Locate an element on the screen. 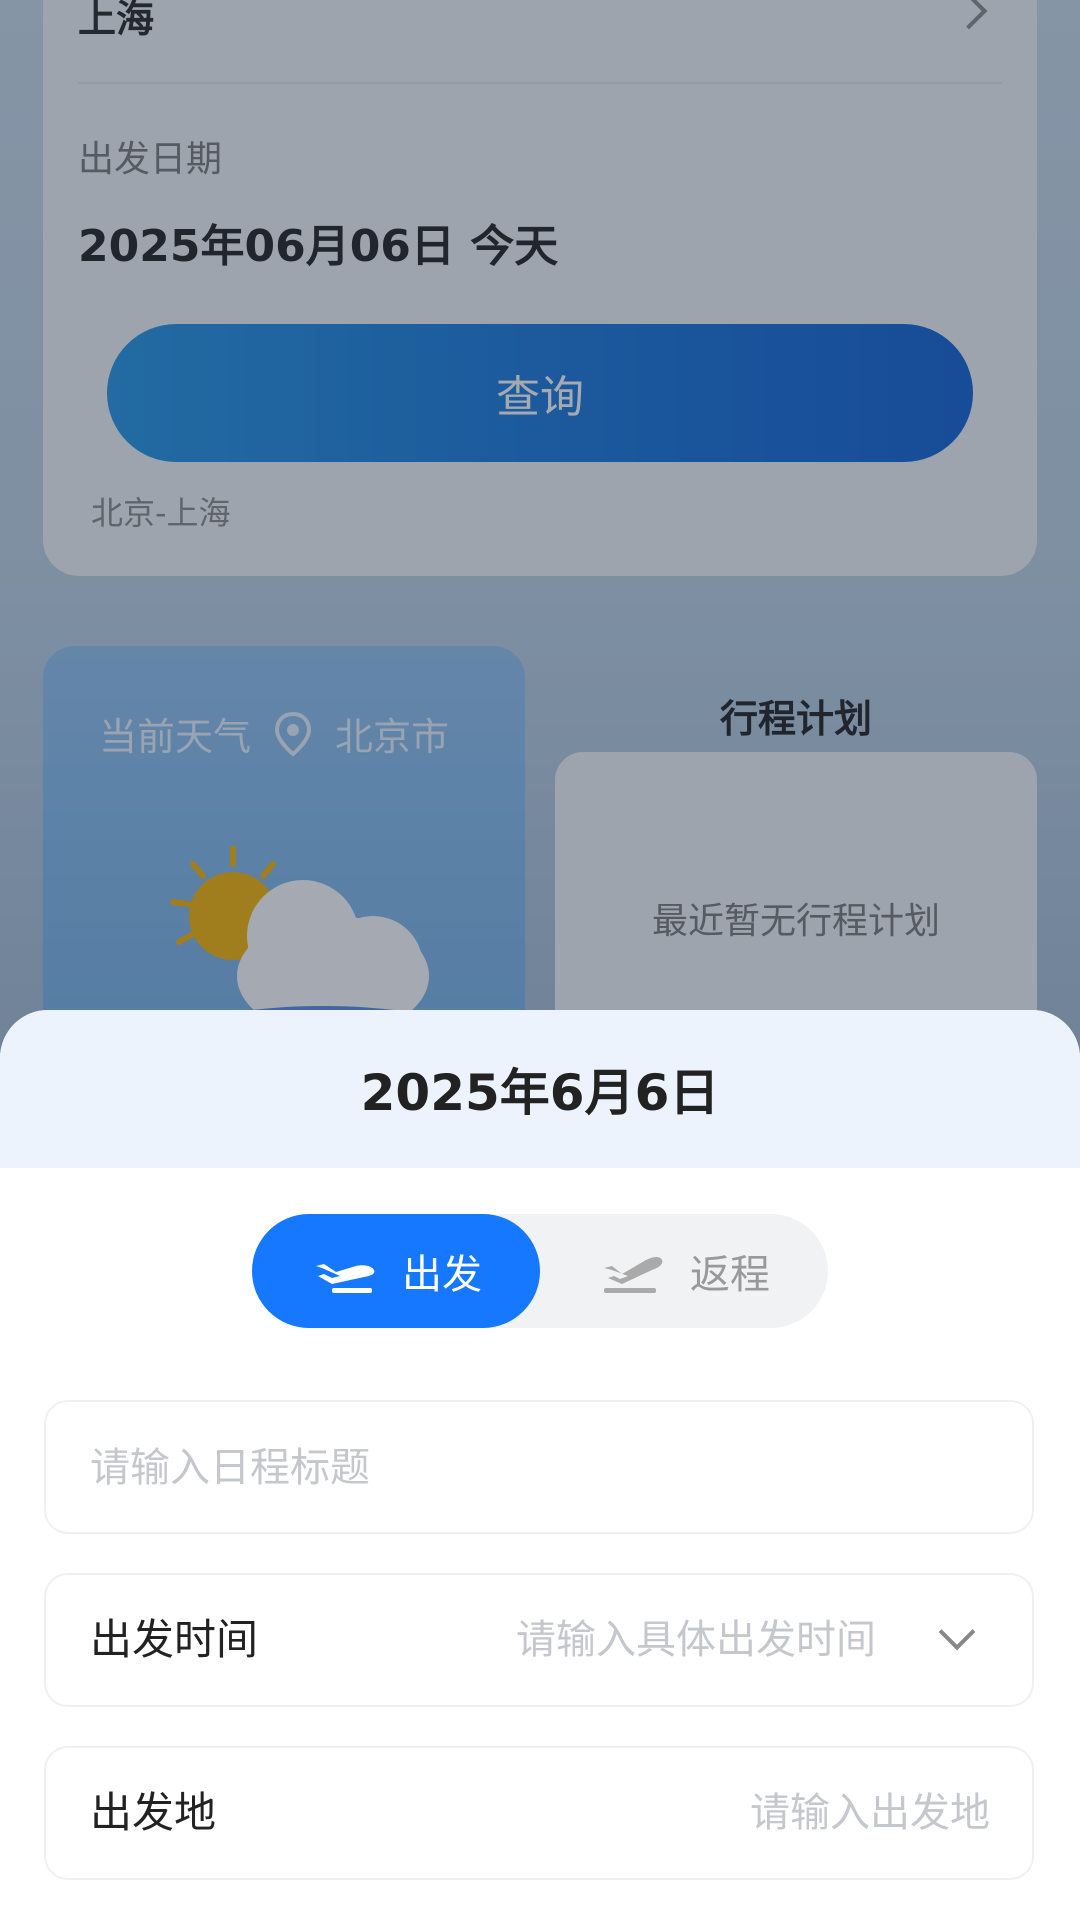 The image size is (1080, 1920). sheet-date-title: 2025年6月6日 is located at coordinates (540, 1093).